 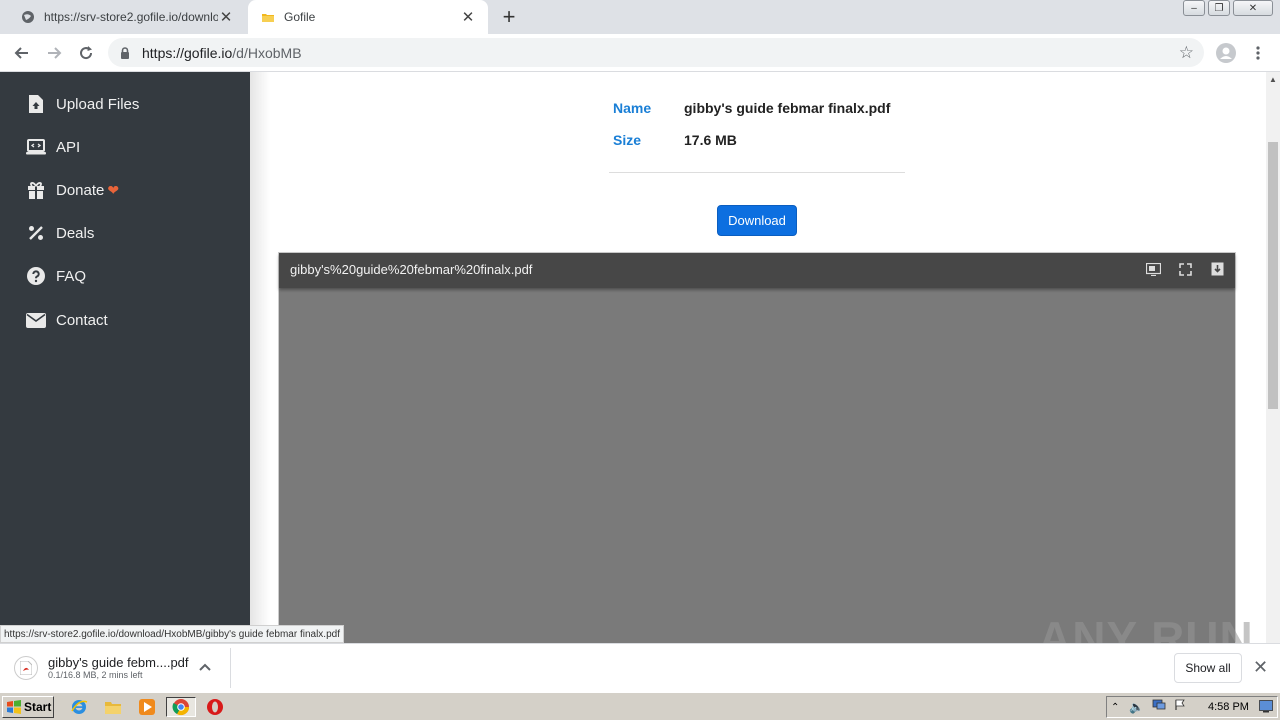 What do you see at coordinates (1217, 269) in the screenshot?
I see `save-file-icon` at bounding box center [1217, 269].